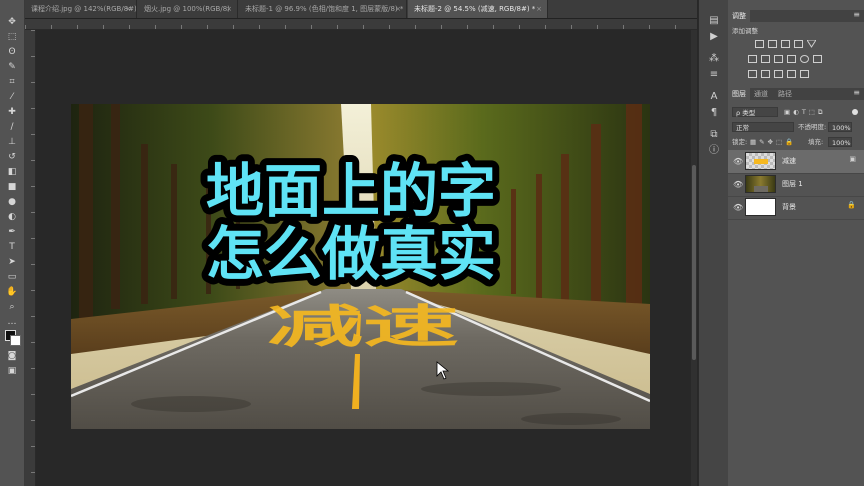 This screenshot has height=486, width=864. What do you see at coordinates (714, 243) in the screenshot?
I see `collapsed-panel-strip: ▤ ▶ ⁂ ≡ A ¶ ⧉ ⓘ` at bounding box center [714, 243].